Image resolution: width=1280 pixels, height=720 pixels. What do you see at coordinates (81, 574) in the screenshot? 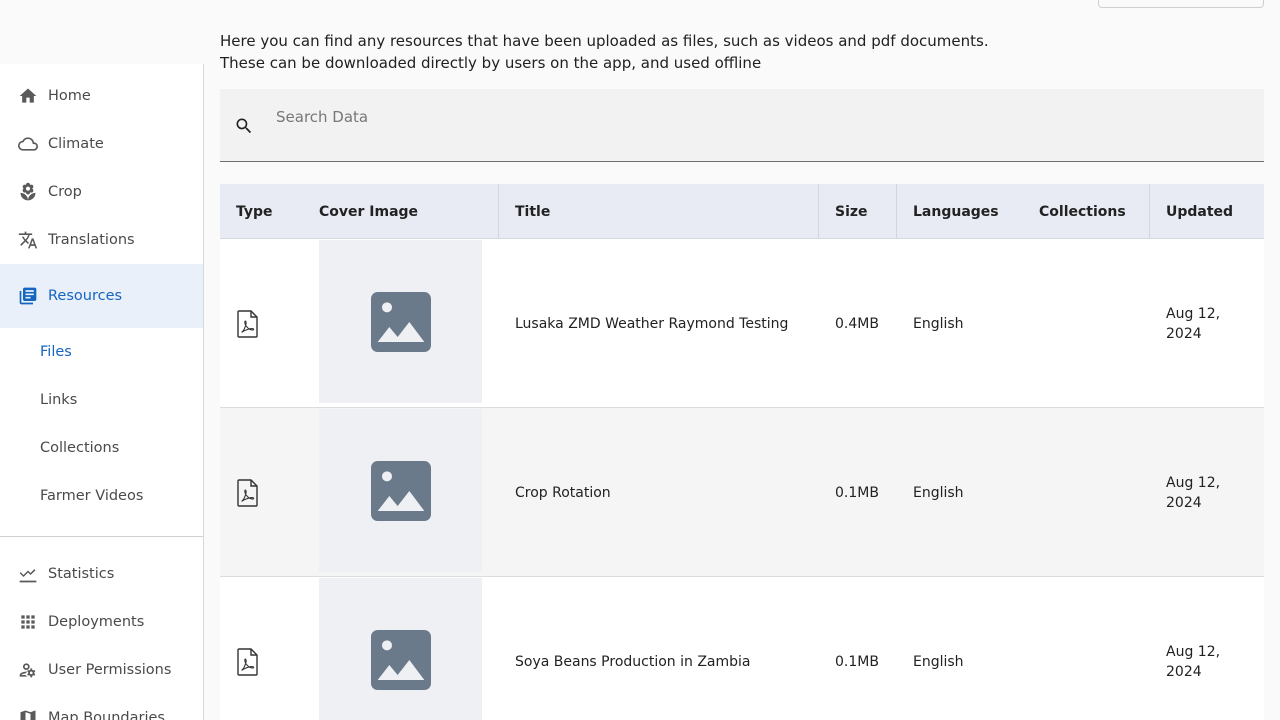
I see `sidebar-item-label: Statistics` at bounding box center [81, 574].